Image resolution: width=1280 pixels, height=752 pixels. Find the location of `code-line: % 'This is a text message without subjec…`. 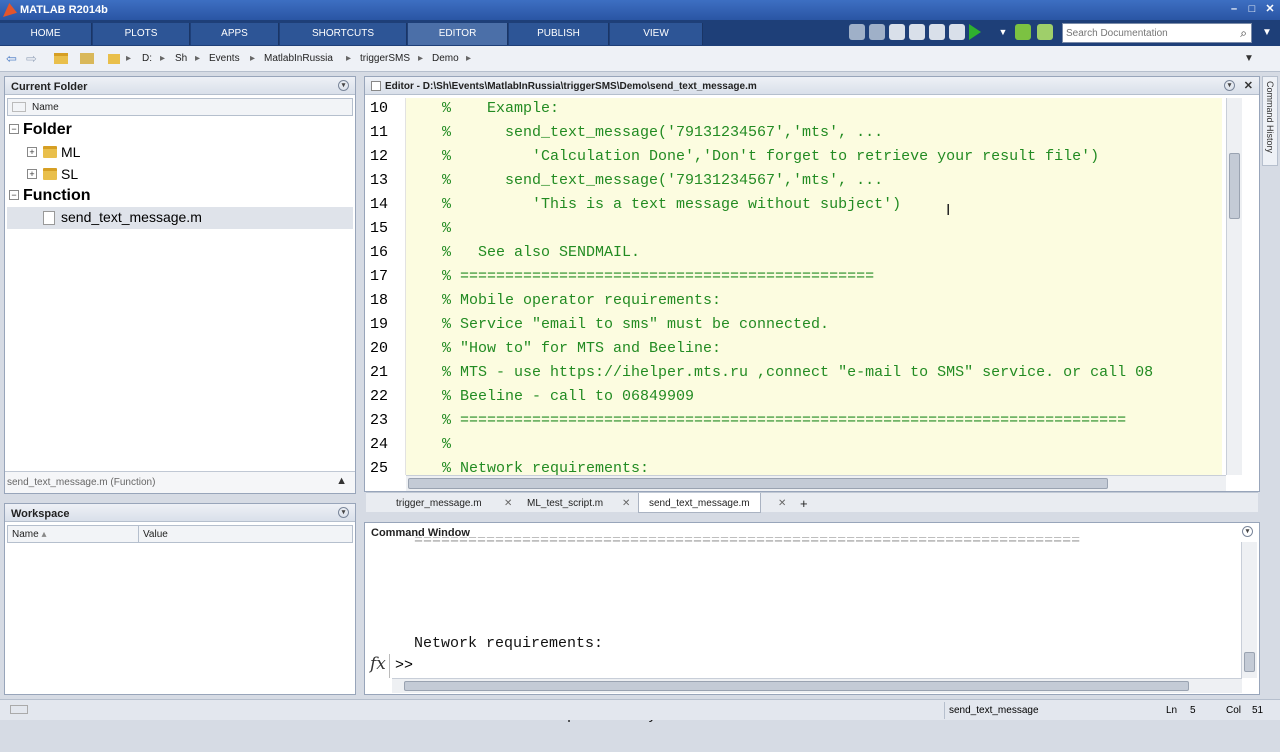

code-line: % 'This is a text message without subjec… is located at coordinates (671, 204).